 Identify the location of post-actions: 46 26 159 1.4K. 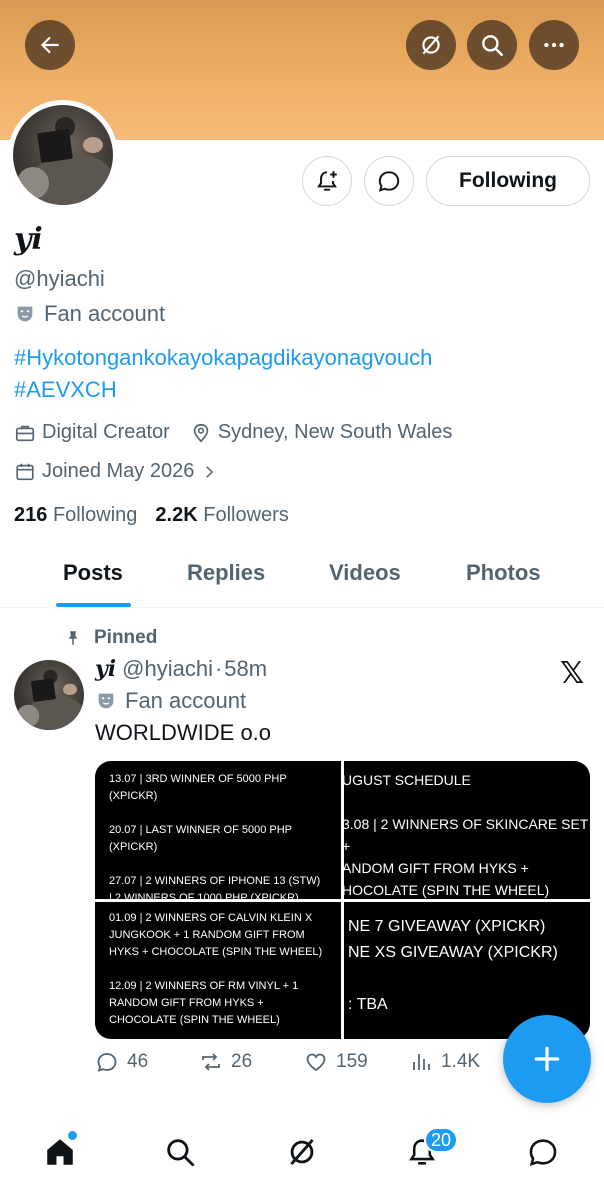
(295, 1065).